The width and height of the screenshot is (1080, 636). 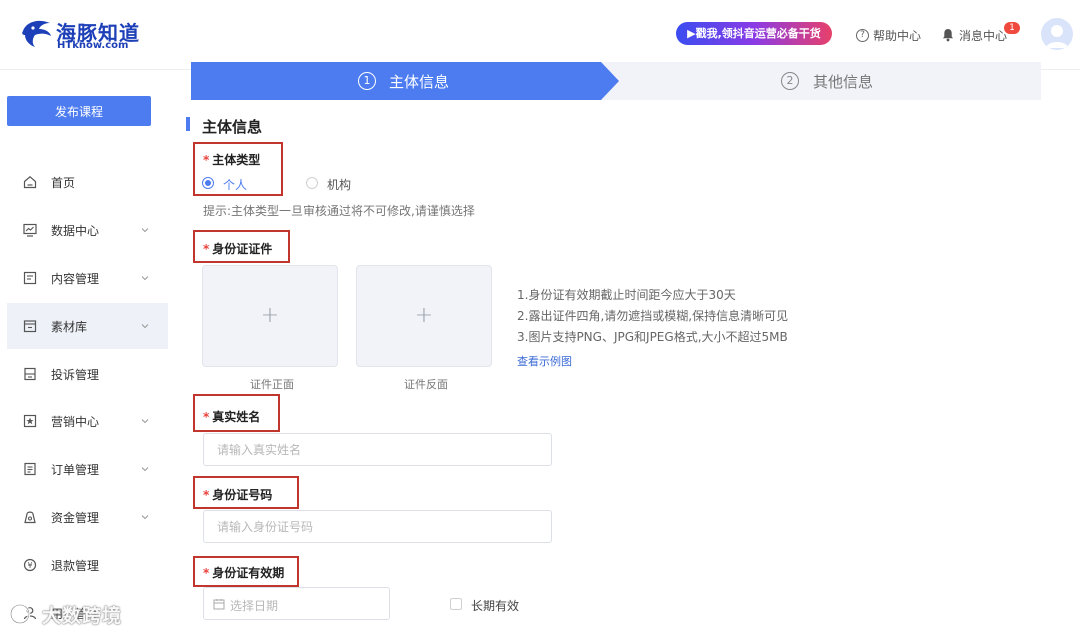 I want to click on sidebar-item-label: 资金管理, so click(x=75, y=517).